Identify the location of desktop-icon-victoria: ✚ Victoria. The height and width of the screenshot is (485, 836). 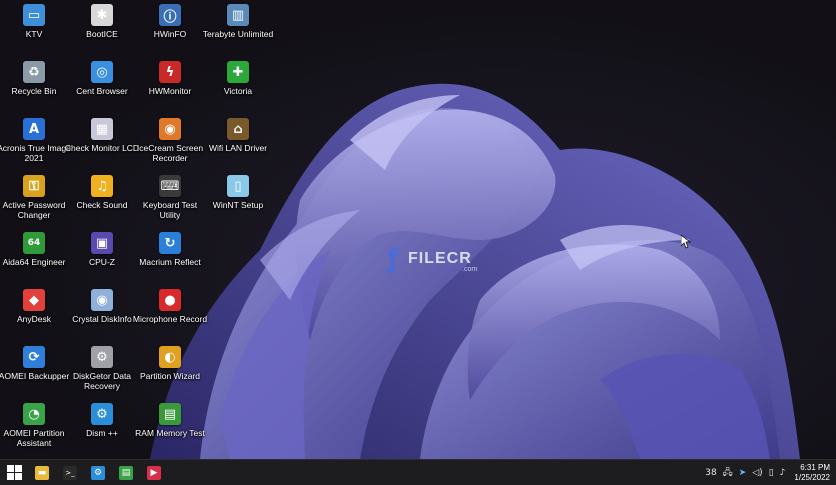
(238, 87).